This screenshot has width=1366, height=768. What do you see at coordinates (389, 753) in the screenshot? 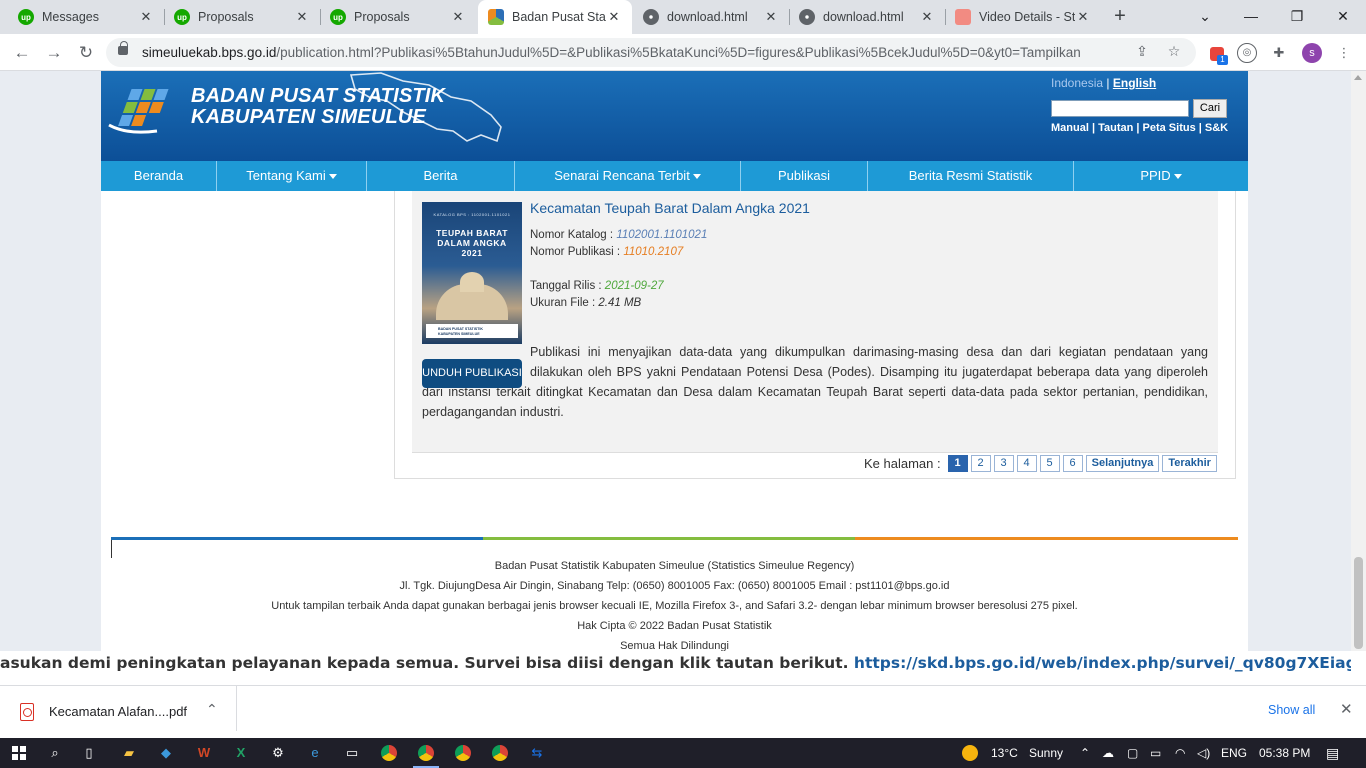
I see `chrome-icon` at bounding box center [389, 753].